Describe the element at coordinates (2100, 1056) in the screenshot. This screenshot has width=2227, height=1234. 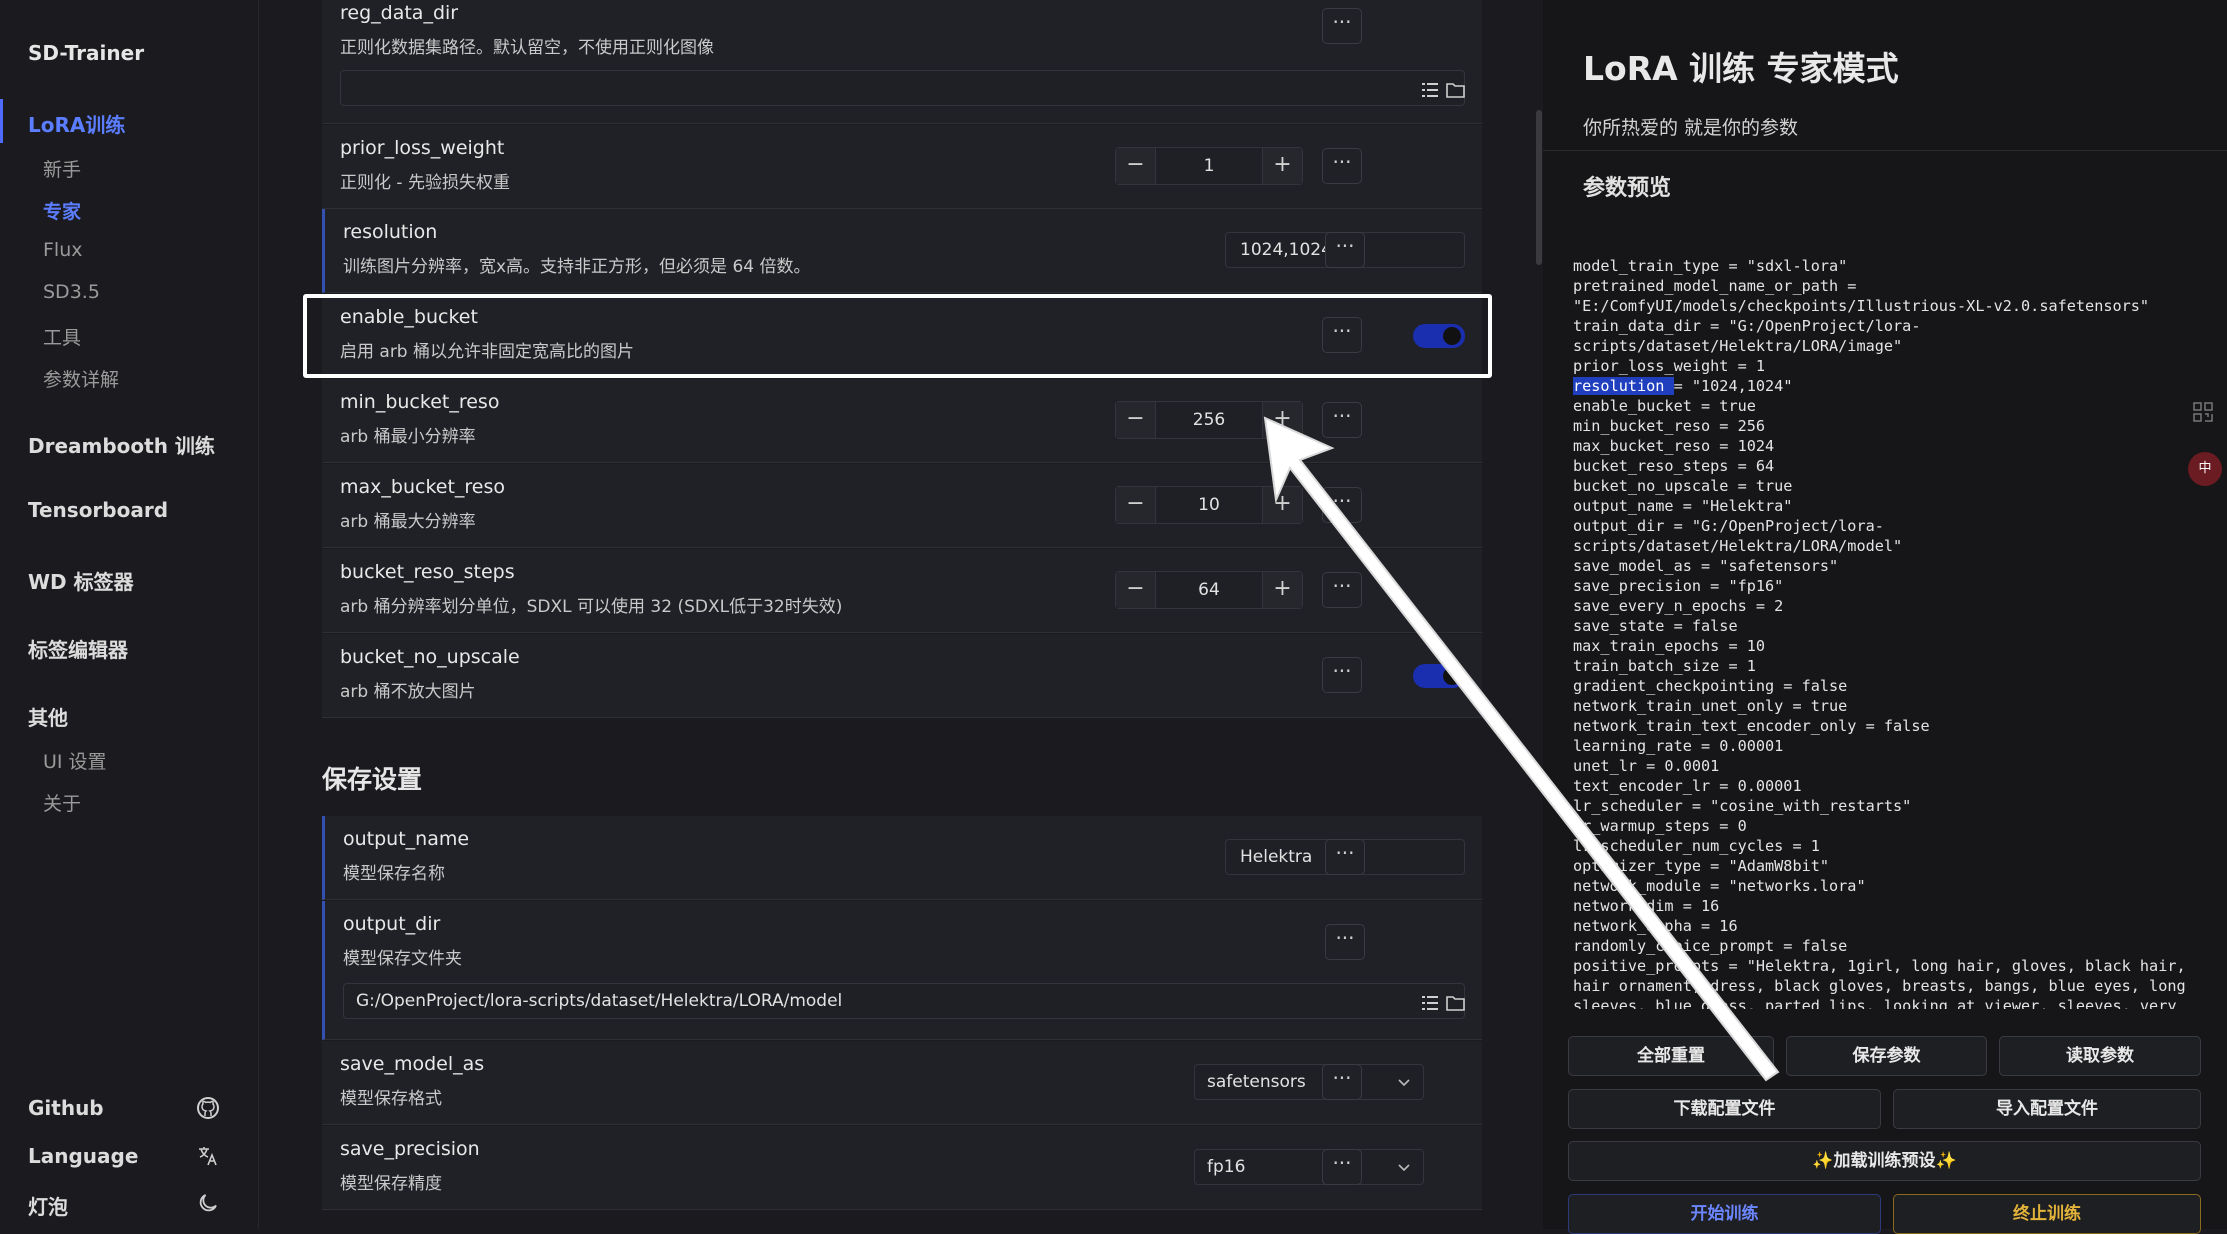
I see `load-params-button: 读取参数` at that location.